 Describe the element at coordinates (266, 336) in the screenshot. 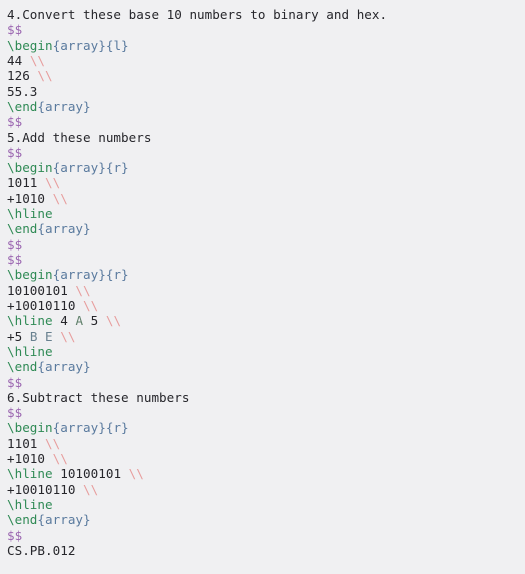

I see `source-line: +5 B E \\` at that location.